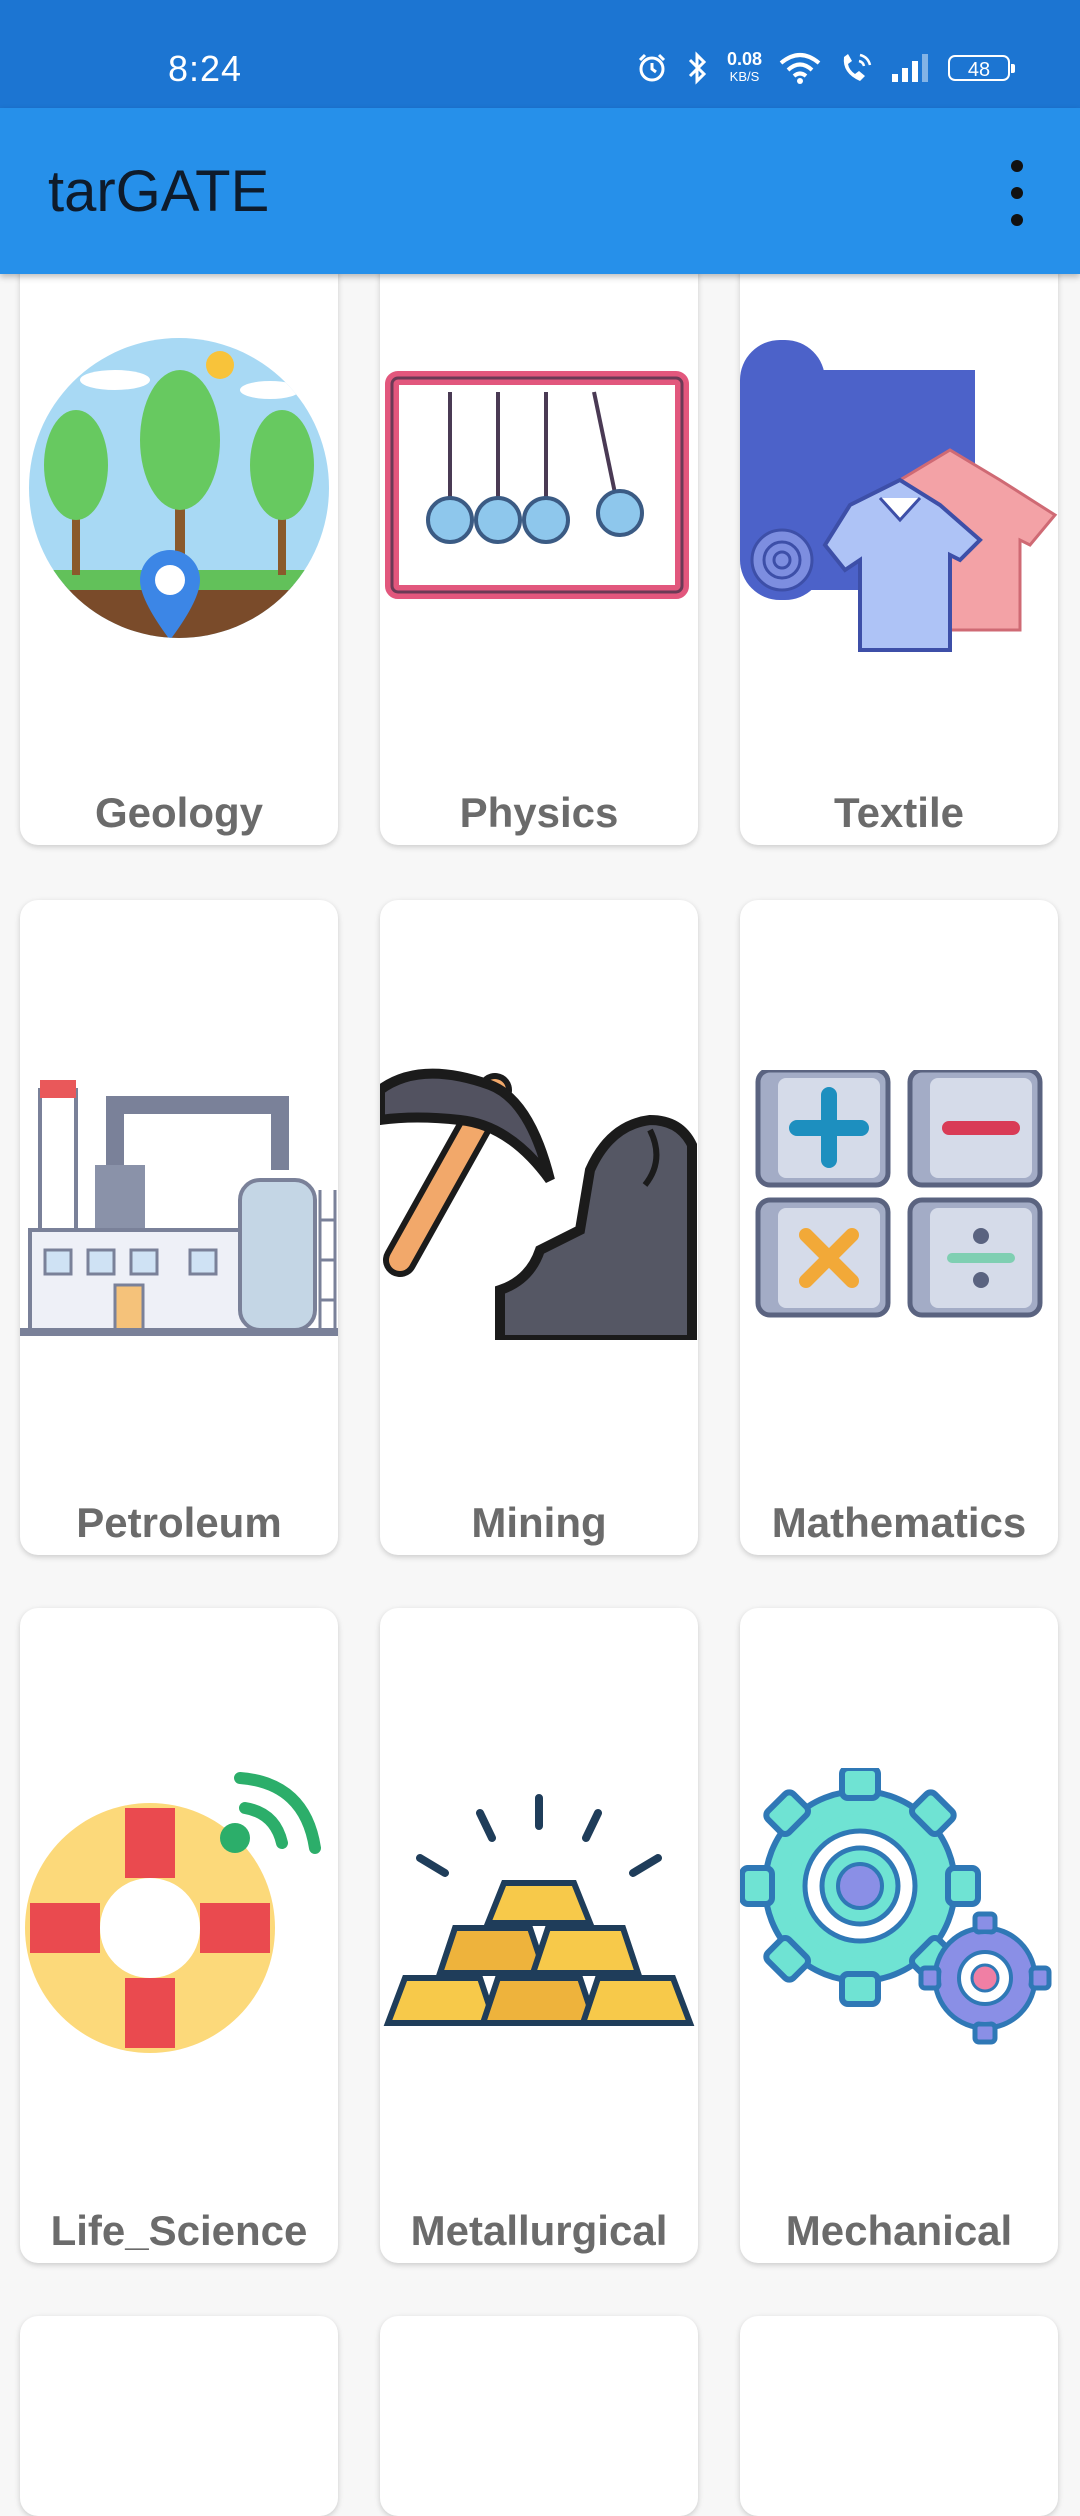  Describe the element at coordinates (159, 191) in the screenshot. I see `app-title: tarGATE` at that location.